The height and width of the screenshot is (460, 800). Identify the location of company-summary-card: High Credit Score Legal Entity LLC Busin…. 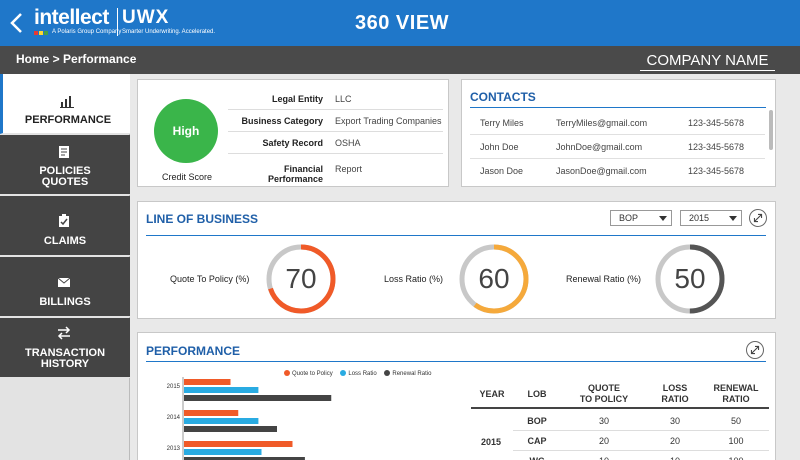
(293, 133).